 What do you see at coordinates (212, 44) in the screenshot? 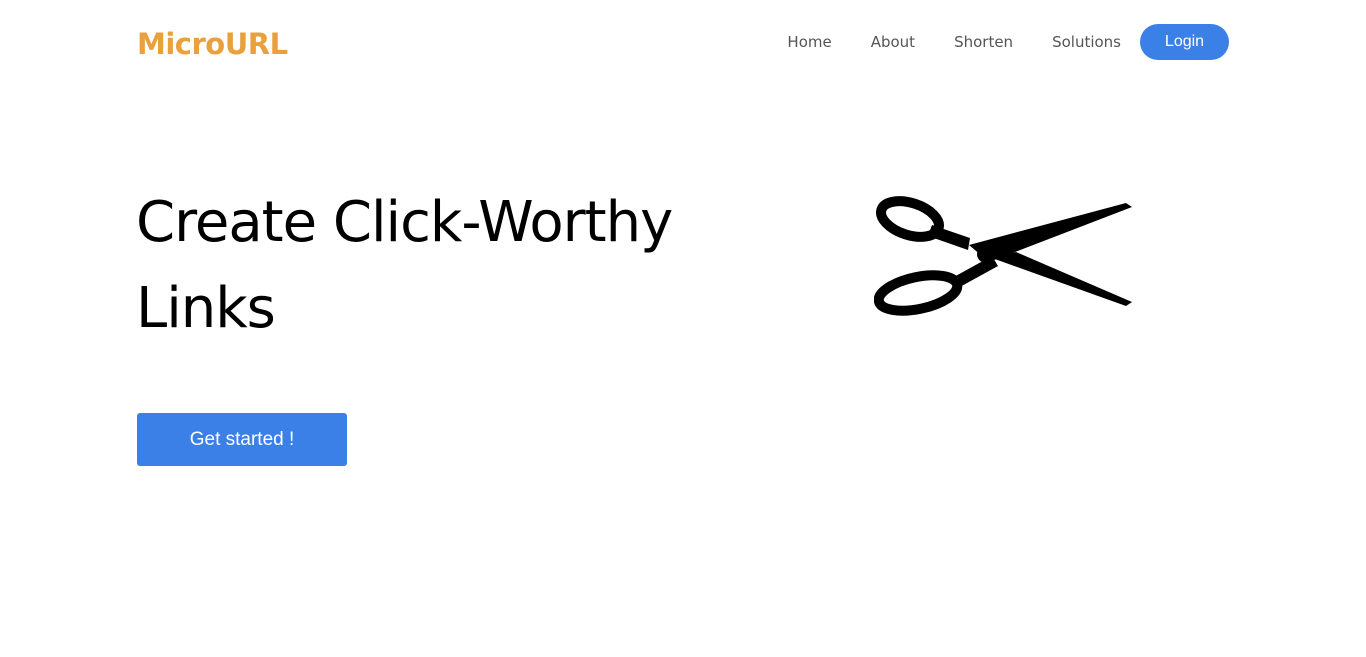
I see `brand-logo: MicroURL` at bounding box center [212, 44].